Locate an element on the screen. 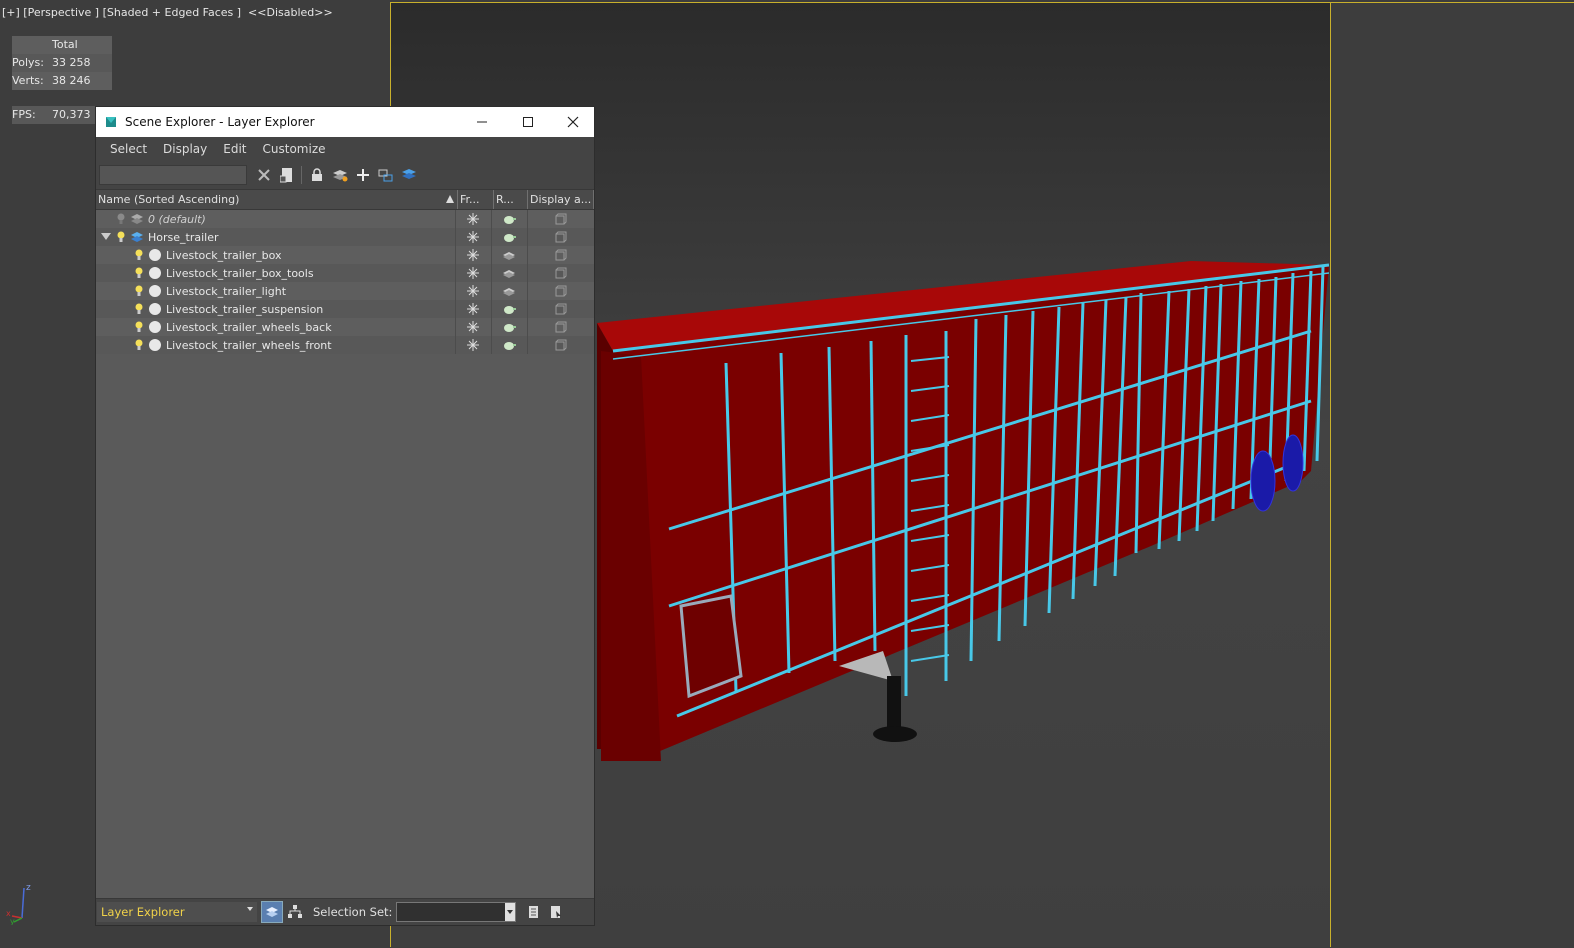  selection-set-arrow-icon is located at coordinates (510, 912).